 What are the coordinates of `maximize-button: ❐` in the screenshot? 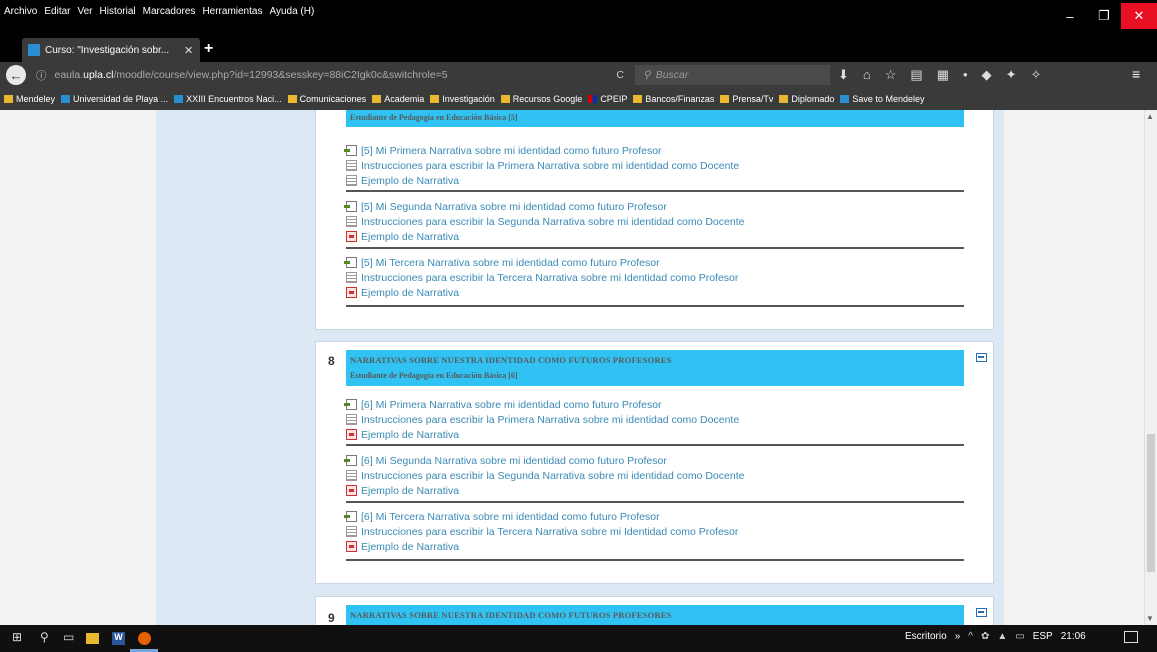 It's located at (1104, 16).